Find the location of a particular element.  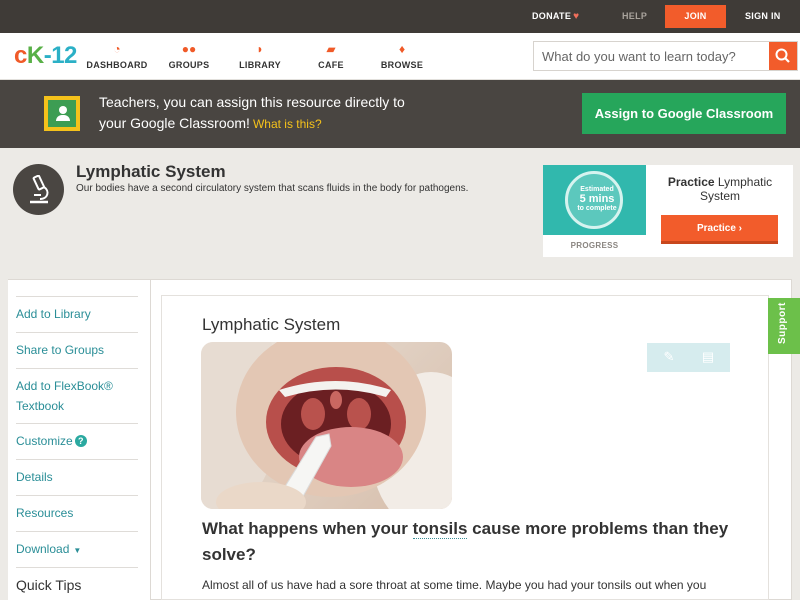

search-button is located at coordinates (783, 56).